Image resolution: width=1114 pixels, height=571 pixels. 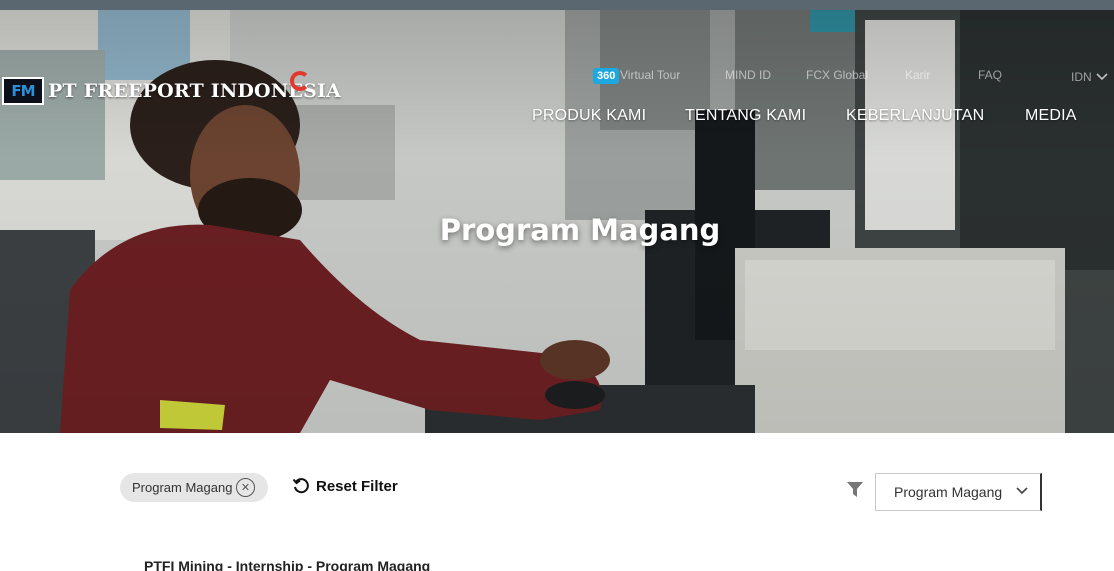 What do you see at coordinates (855, 489) in the screenshot?
I see `filter-icon` at bounding box center [855, 489].